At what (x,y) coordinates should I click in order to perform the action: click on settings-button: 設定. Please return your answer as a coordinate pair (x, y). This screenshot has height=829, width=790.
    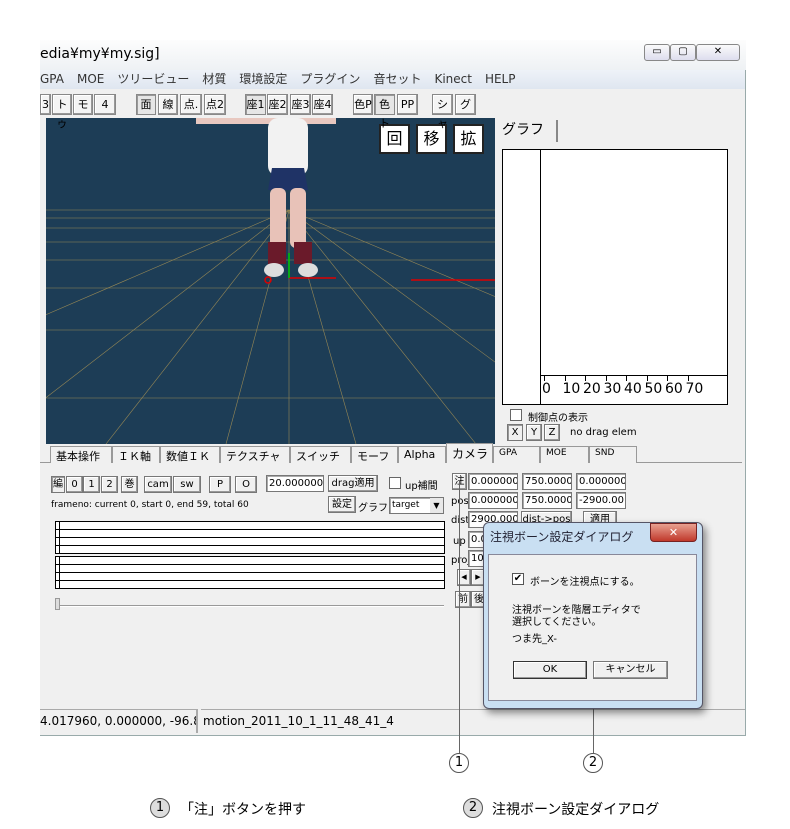
    Looking at the image, I should click on (342, 504).